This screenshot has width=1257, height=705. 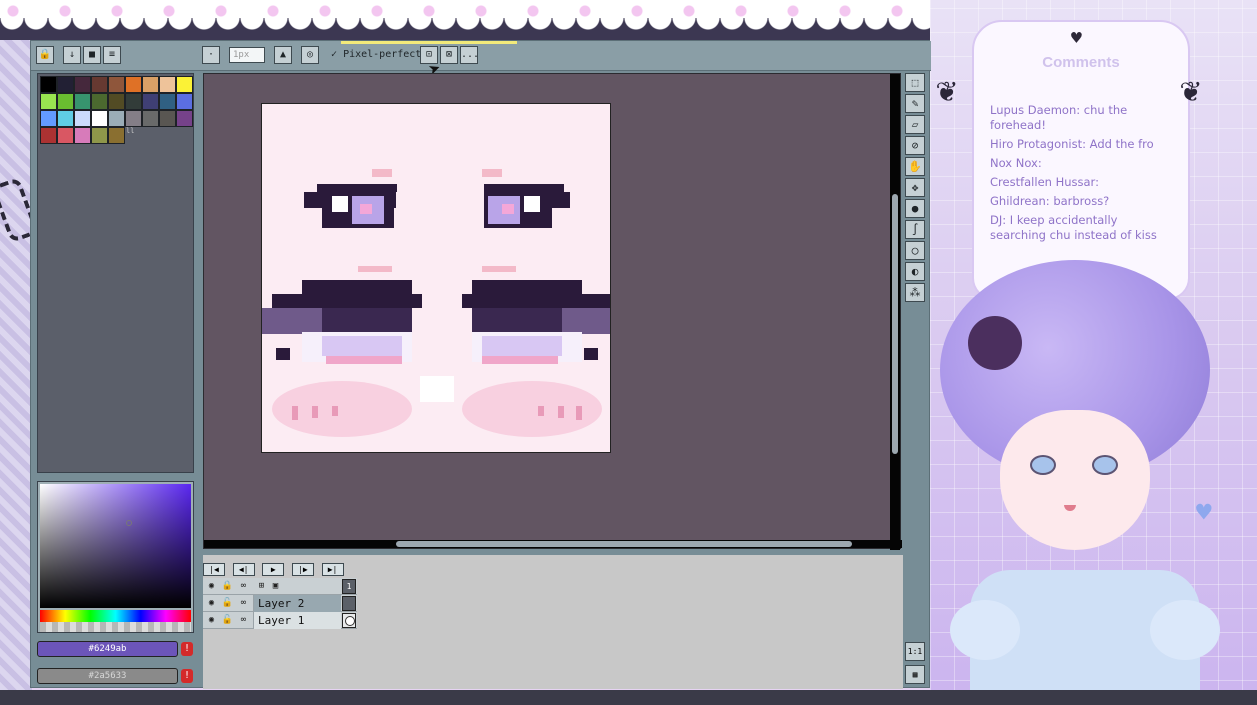 What do you see at coordinates (349, 620) in the screenshot?
I see `cel-keyframe` at bounding box center [349, 620].